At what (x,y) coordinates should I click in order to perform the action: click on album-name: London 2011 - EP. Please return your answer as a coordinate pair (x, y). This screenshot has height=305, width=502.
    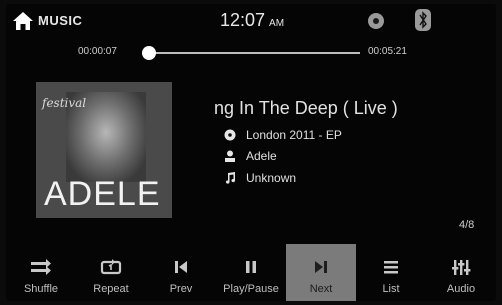
    Looking at the image, I should click on (294, 135).